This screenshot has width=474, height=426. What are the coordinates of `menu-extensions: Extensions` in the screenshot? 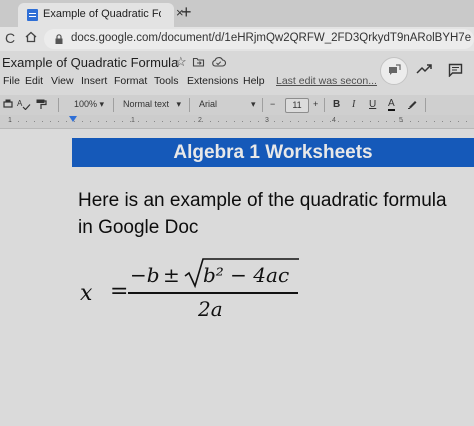 It's located at (212, 81).